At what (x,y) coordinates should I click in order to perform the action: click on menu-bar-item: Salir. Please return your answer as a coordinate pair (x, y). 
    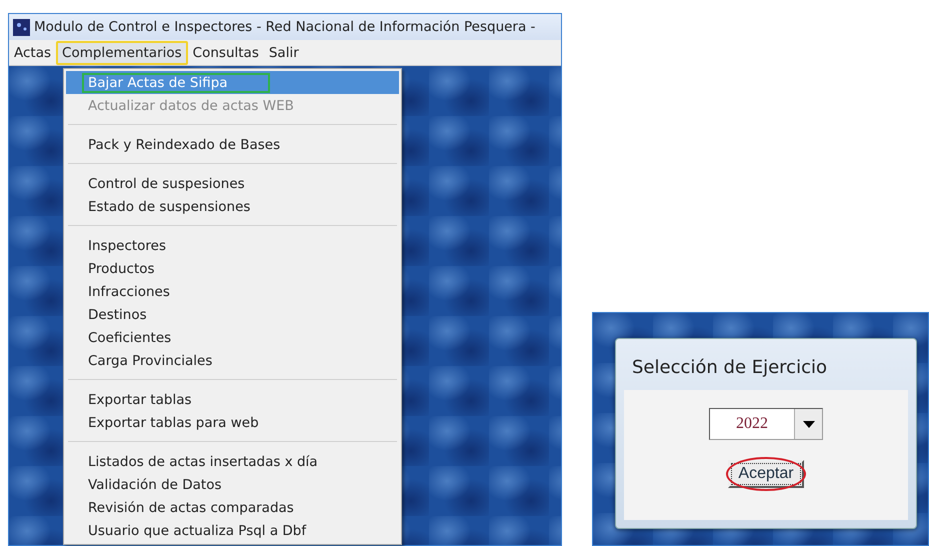
    Looking at the image, I should click on (284, 53).